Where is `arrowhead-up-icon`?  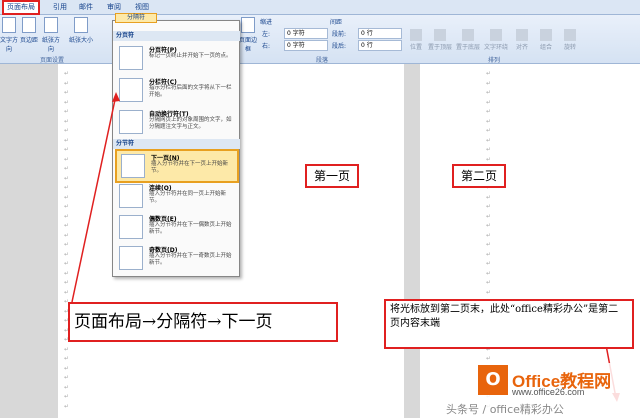 arrowhead-up-icon is located at coordinates (116, 97).